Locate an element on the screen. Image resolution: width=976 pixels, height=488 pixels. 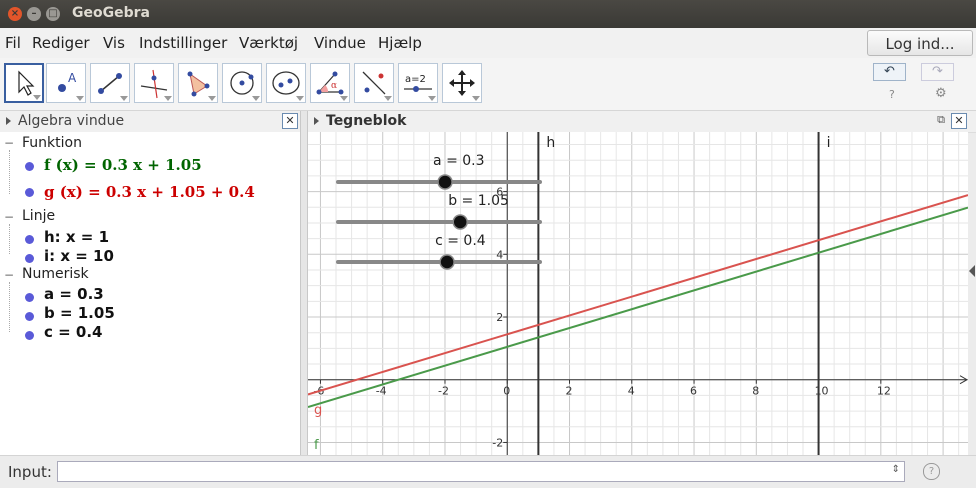
input-history-icon: ⇕ is located at coordinates (896, 469).